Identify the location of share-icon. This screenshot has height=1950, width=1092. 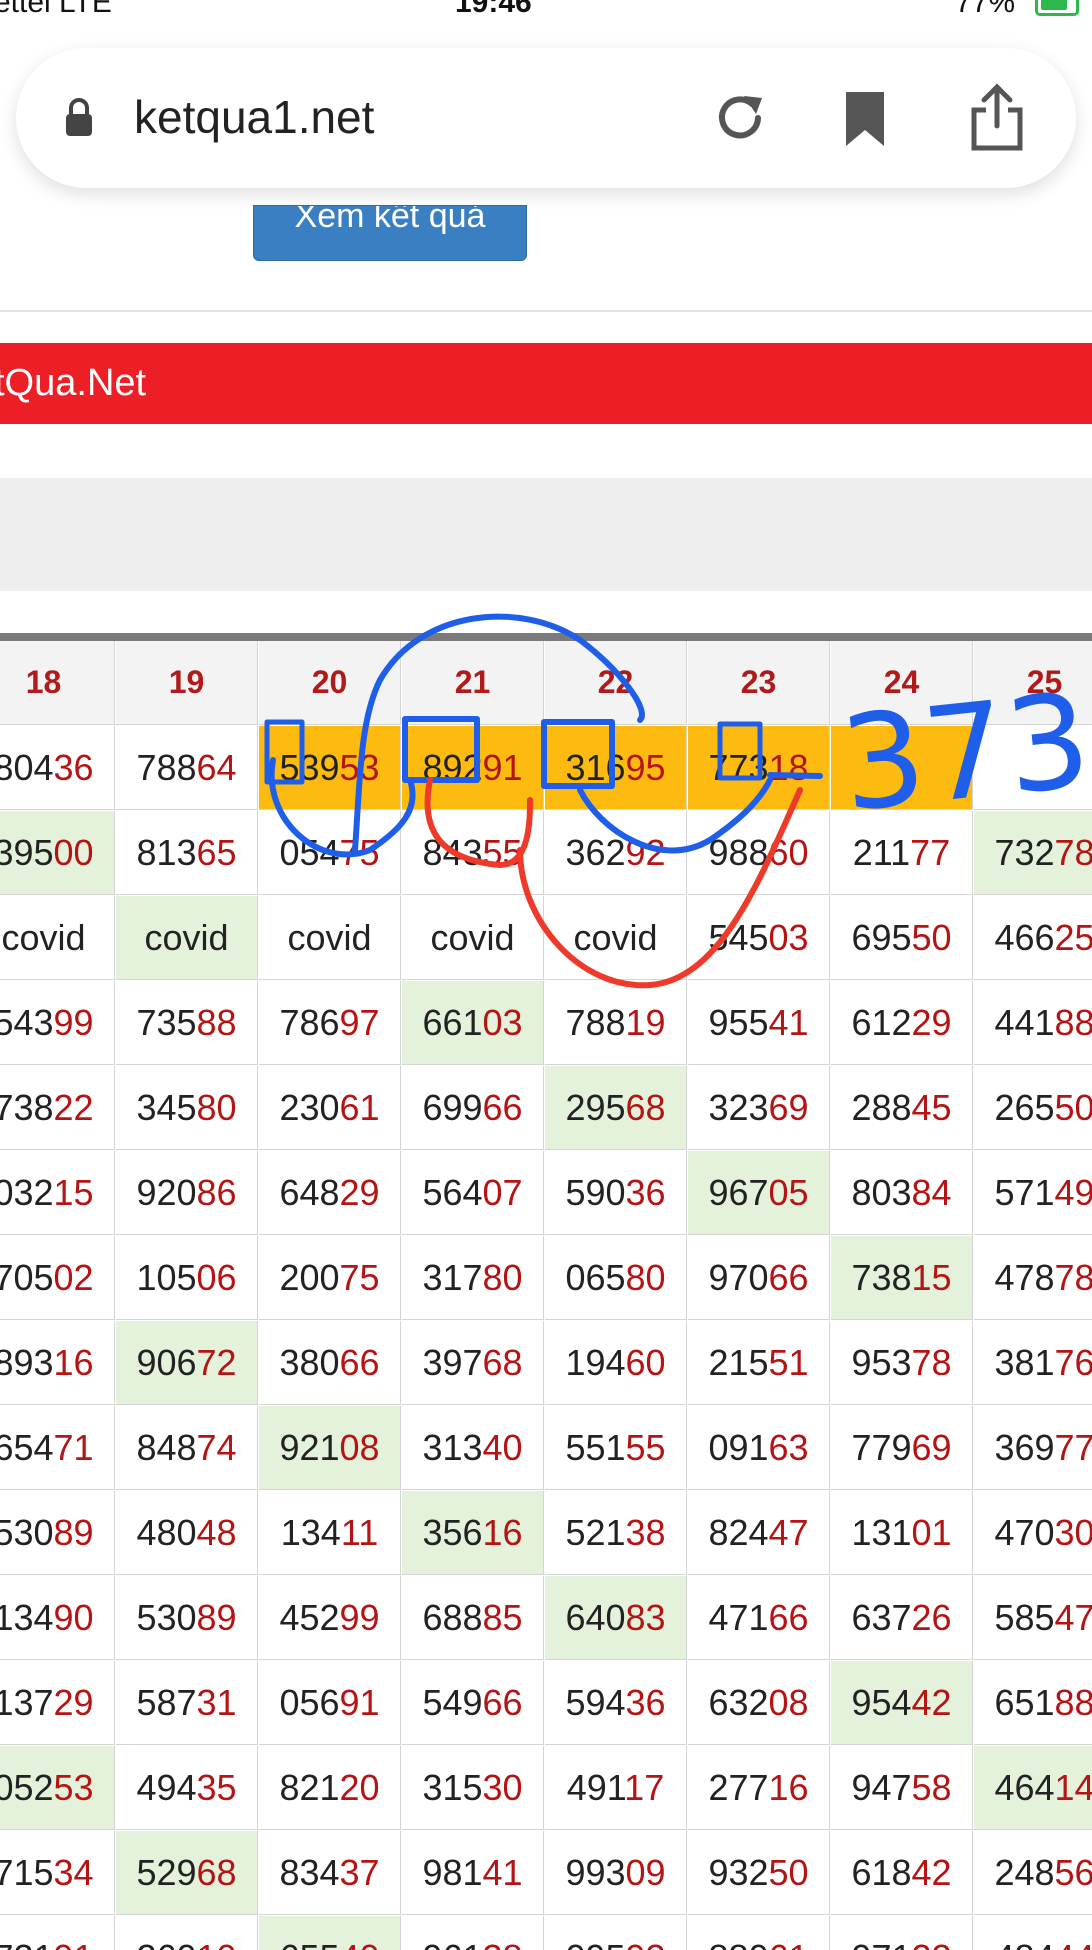
(997, 117).